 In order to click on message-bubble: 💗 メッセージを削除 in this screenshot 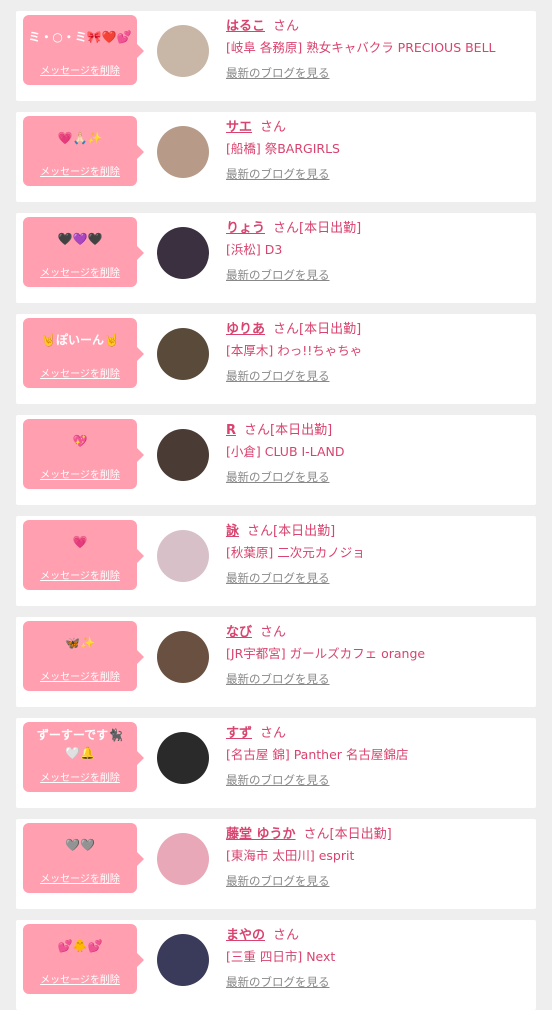, I will do `click(83, 555)`.